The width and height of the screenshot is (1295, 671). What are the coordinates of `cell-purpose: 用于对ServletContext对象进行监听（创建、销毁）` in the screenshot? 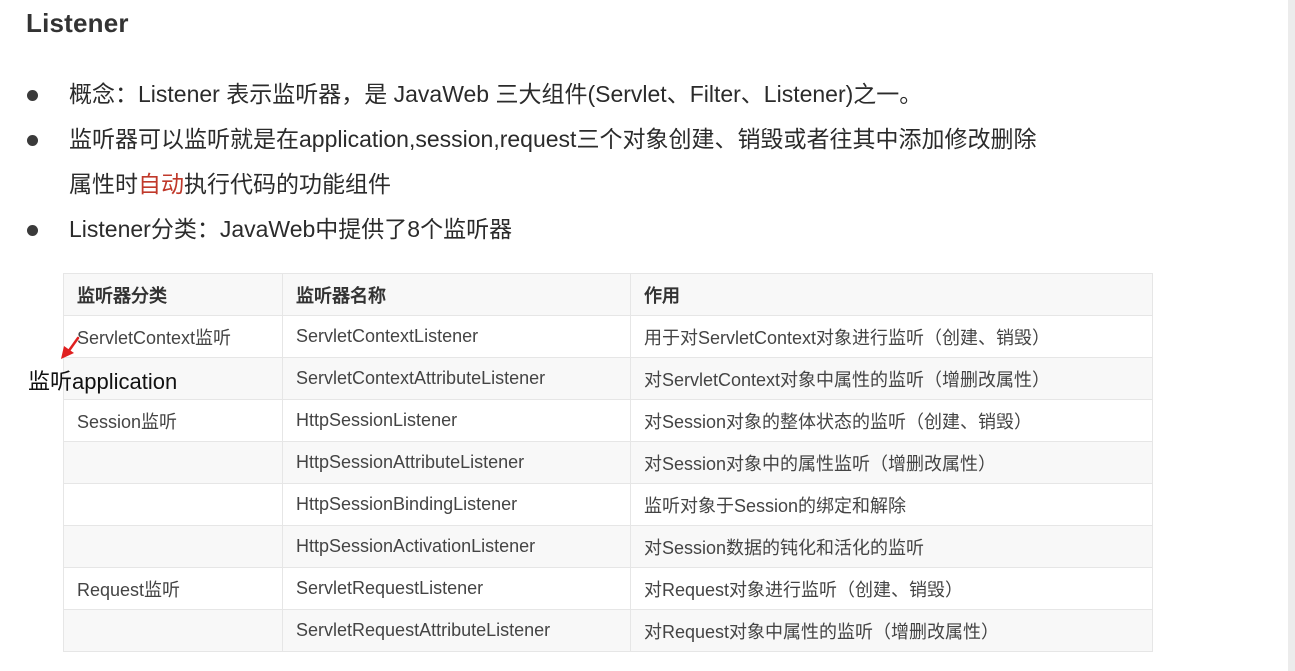 It's located at (891, 336).